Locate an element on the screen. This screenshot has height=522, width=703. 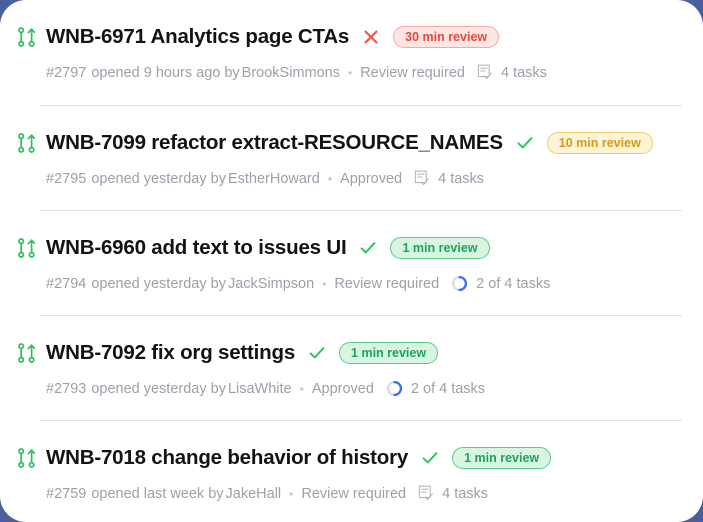
pull-request-number: #2797 is located at coordinates (66, 72).